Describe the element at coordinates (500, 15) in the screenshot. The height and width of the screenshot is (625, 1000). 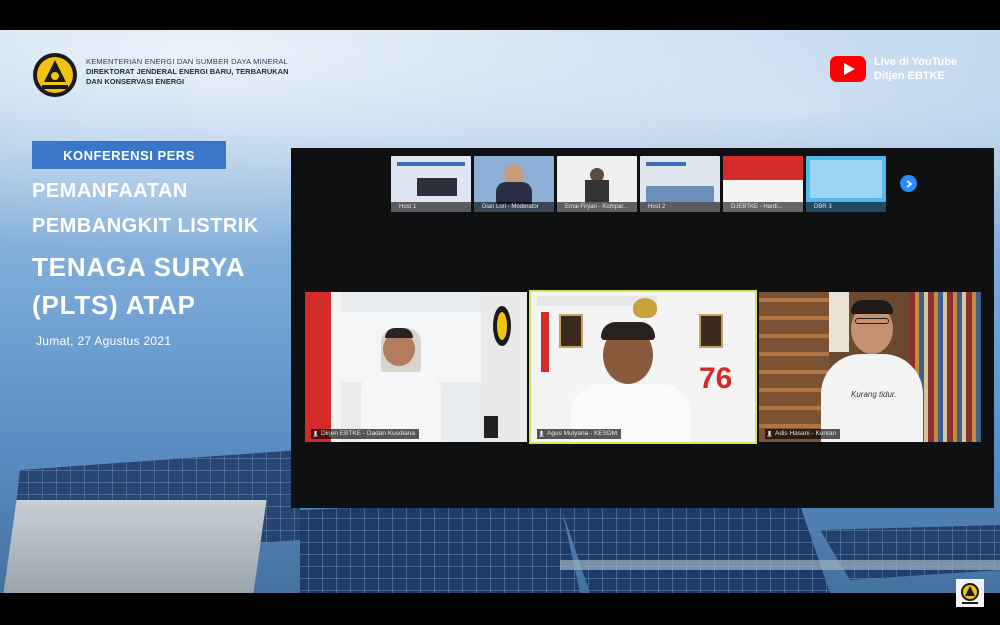
I see `letterbox-top` at that location.